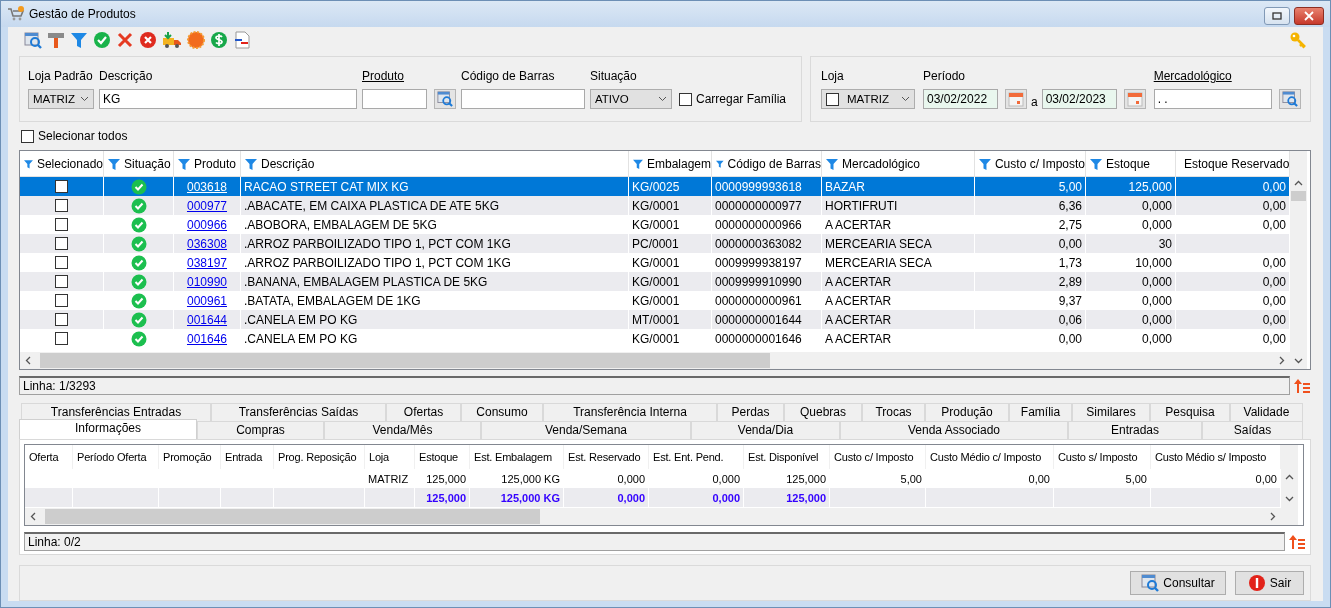 This screenshot has width=1331, height=608. Describe the element at coordinates (206, 338) in the screenshot. I see `product-link: 001646` at that location.